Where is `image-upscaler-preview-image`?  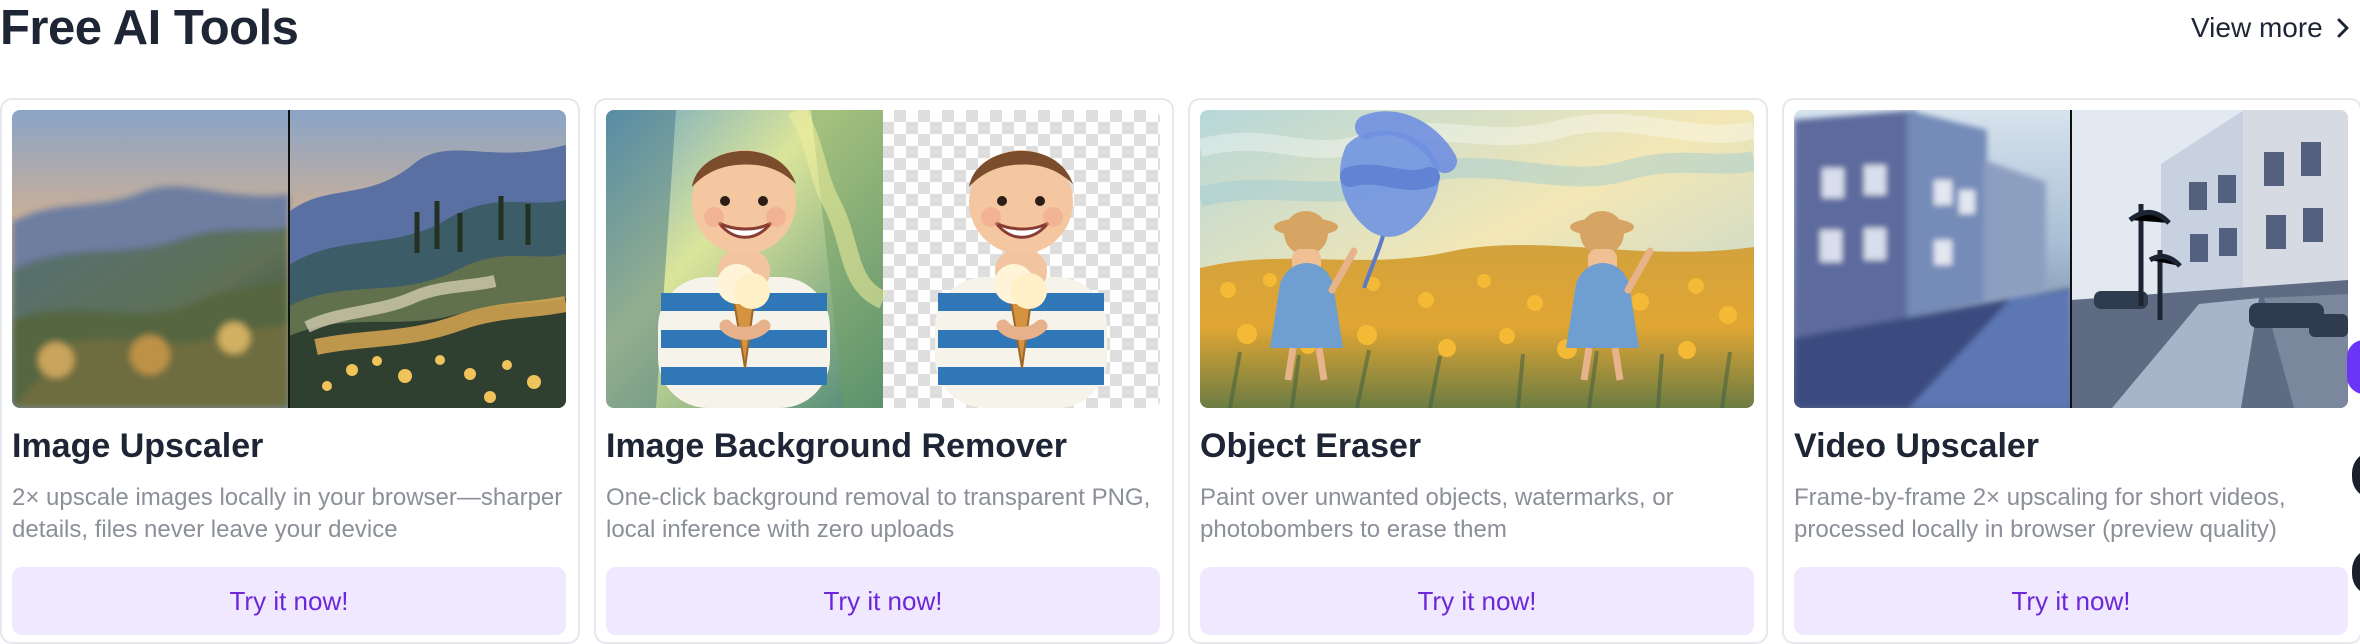 image-upscaler-preview-image is located at coordinates (289, 259).